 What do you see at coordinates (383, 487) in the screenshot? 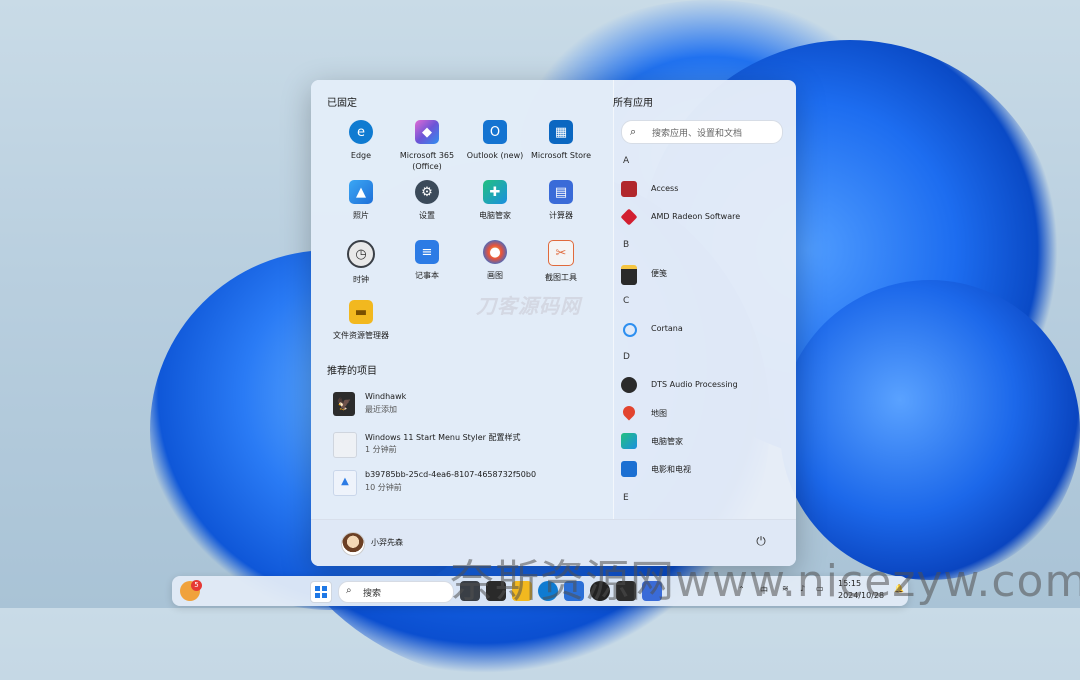
I see `recommended-item-subtitle: 10 分钟前` at bounding box center [383, 487].